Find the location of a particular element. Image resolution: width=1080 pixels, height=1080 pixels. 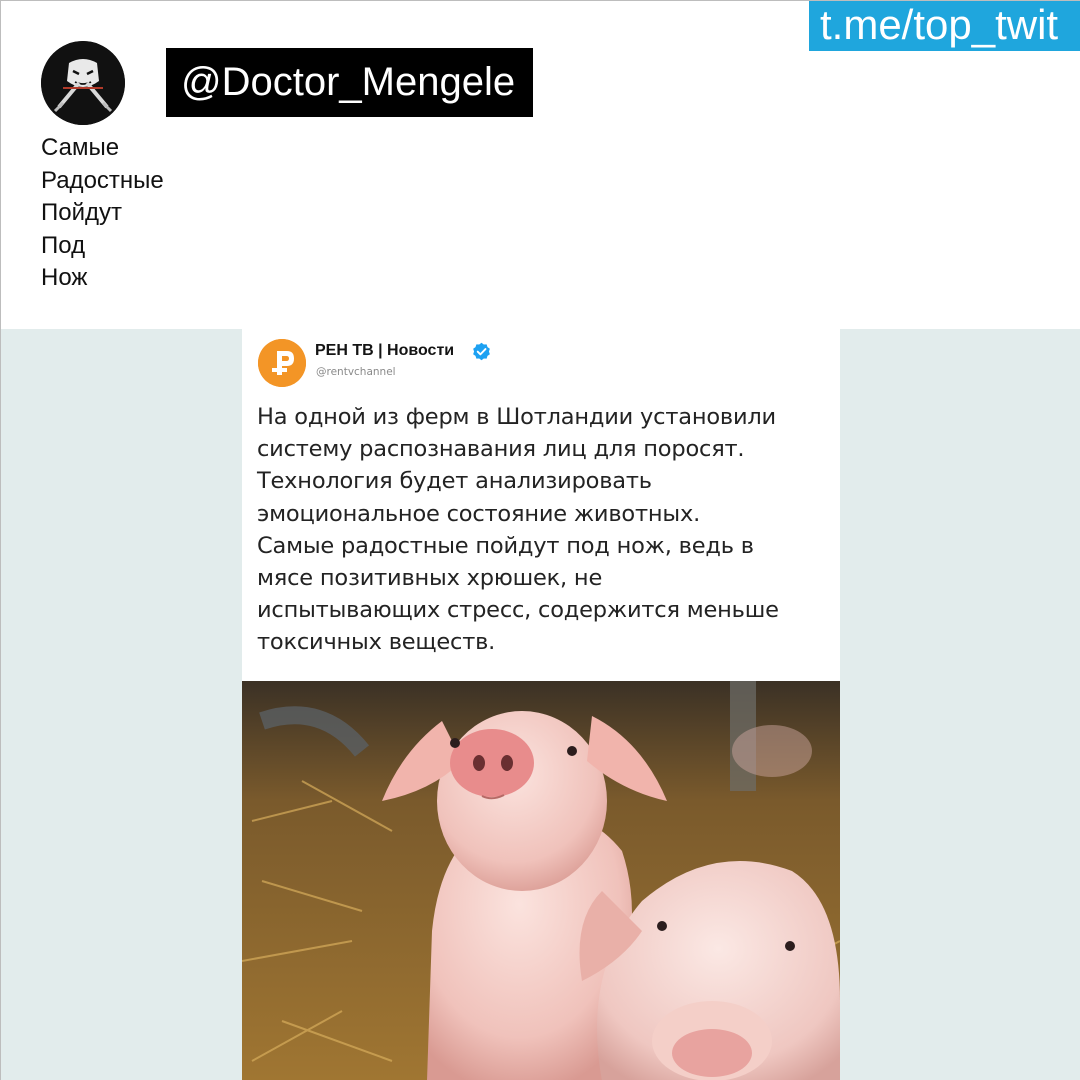

masked-figure-avatar-icon is located at coordinates (83, 83).